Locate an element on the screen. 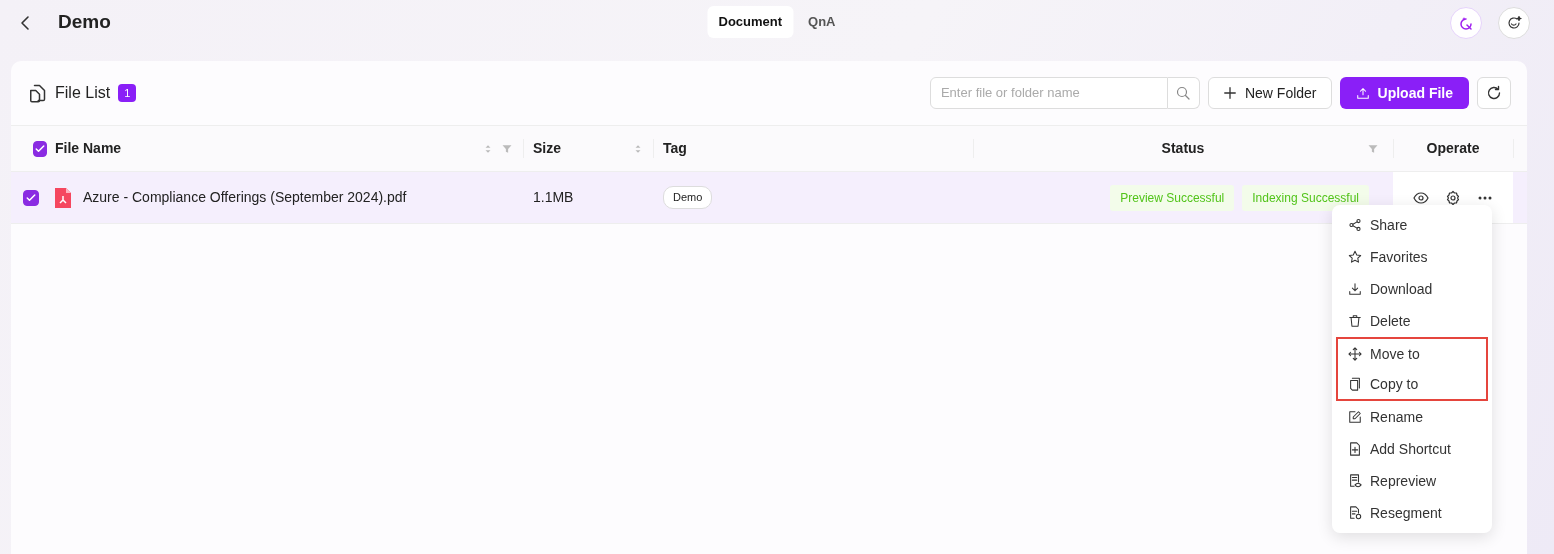  eye-icon is located at coordinates (1421, 197).